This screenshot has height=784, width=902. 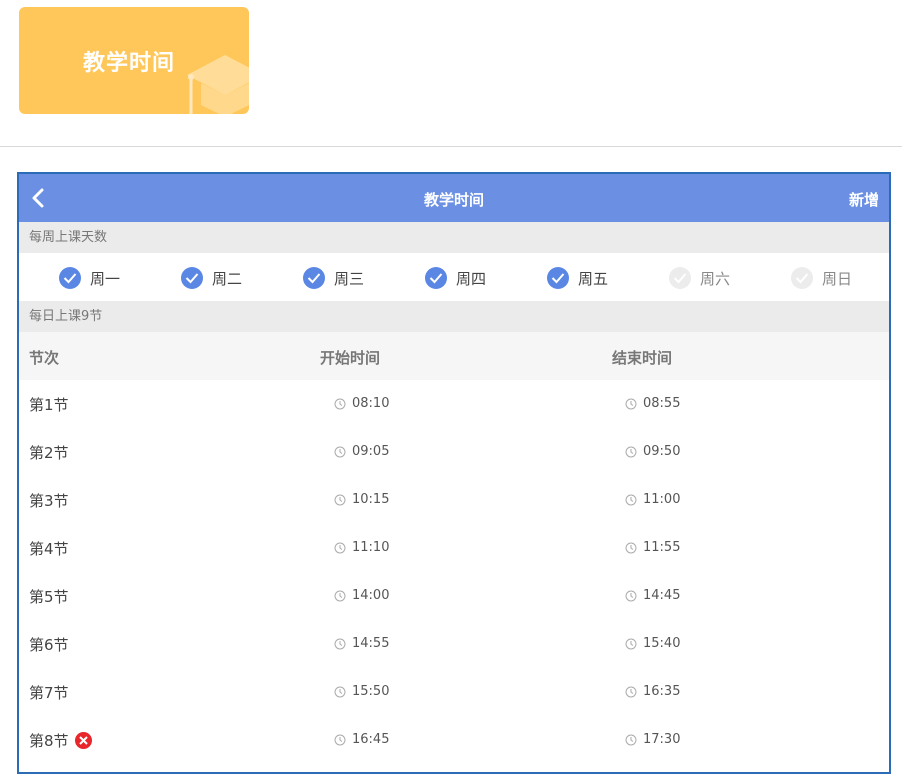 I want to click on weekday-checkbox: 周六, so click(x=699, y=278).